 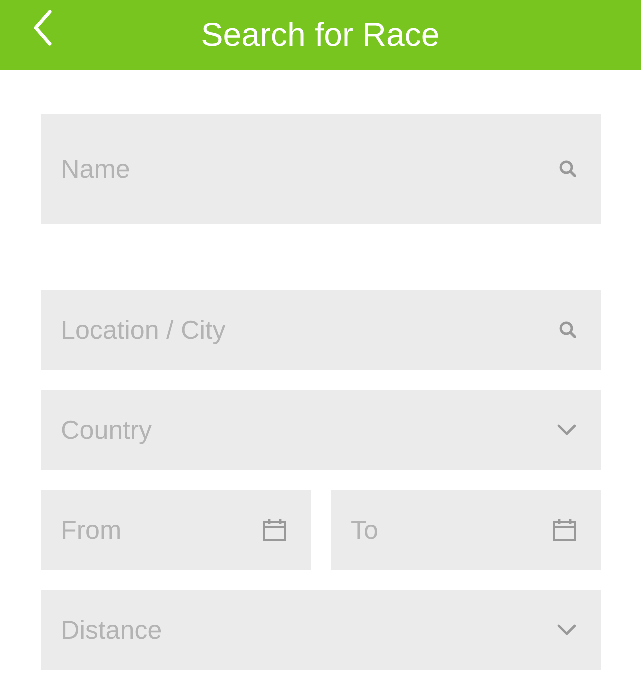 What do you see at coordinates (321, 169) in the screenshot?
I see `name-field: Name` at bounding box center [321, 169].